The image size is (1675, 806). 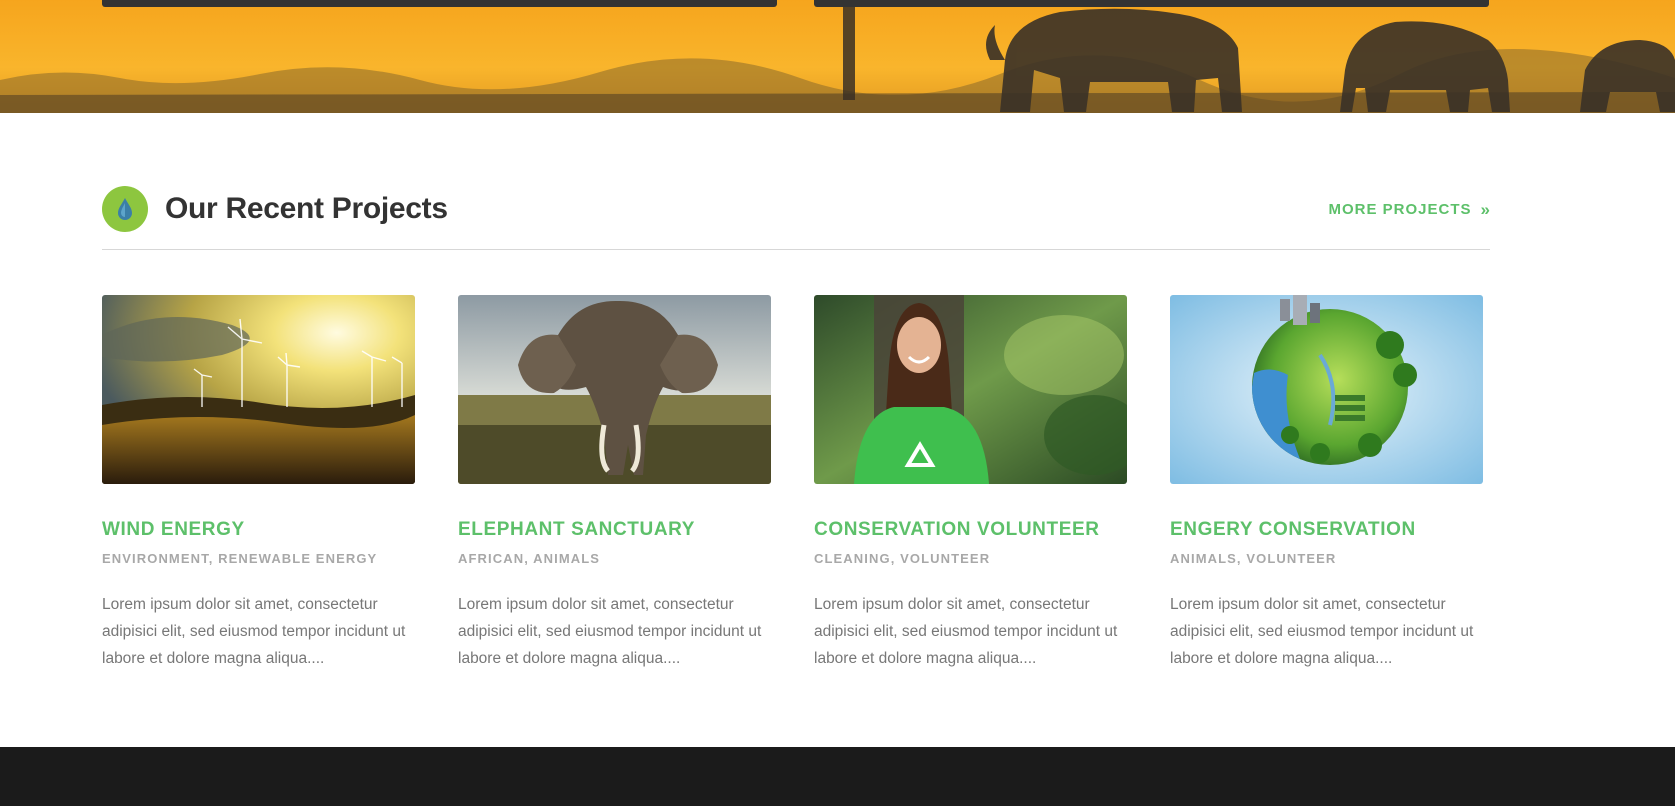 I want to click on hero-banner, so click(x=837, y=56).